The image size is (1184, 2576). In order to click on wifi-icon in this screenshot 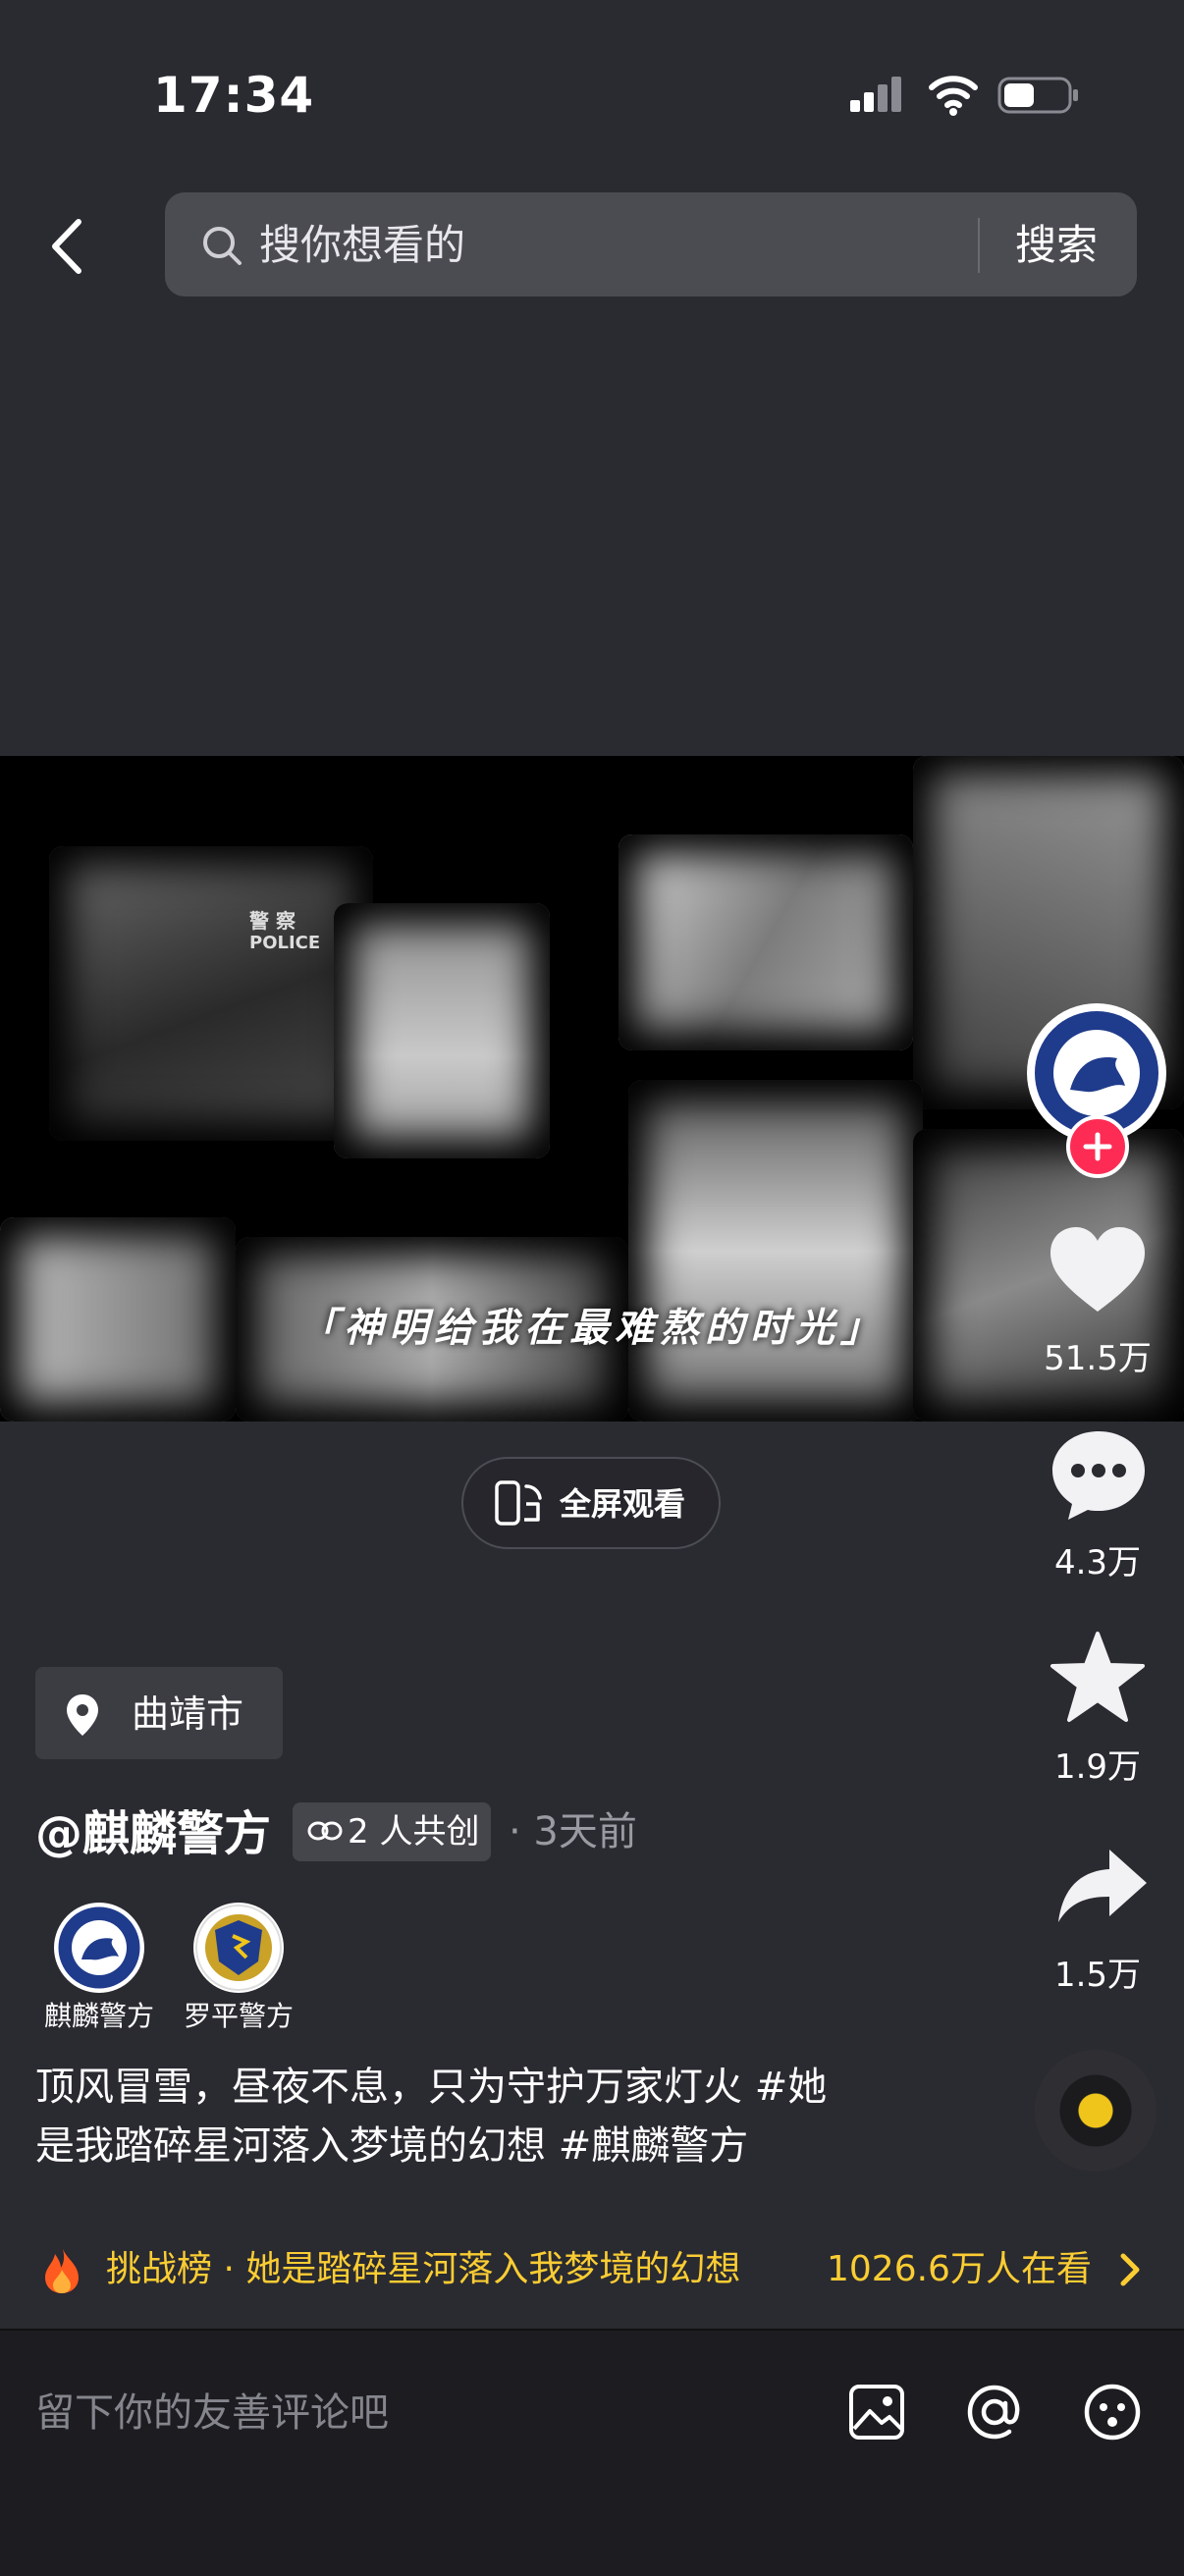, I will do `click(953, 96)`.